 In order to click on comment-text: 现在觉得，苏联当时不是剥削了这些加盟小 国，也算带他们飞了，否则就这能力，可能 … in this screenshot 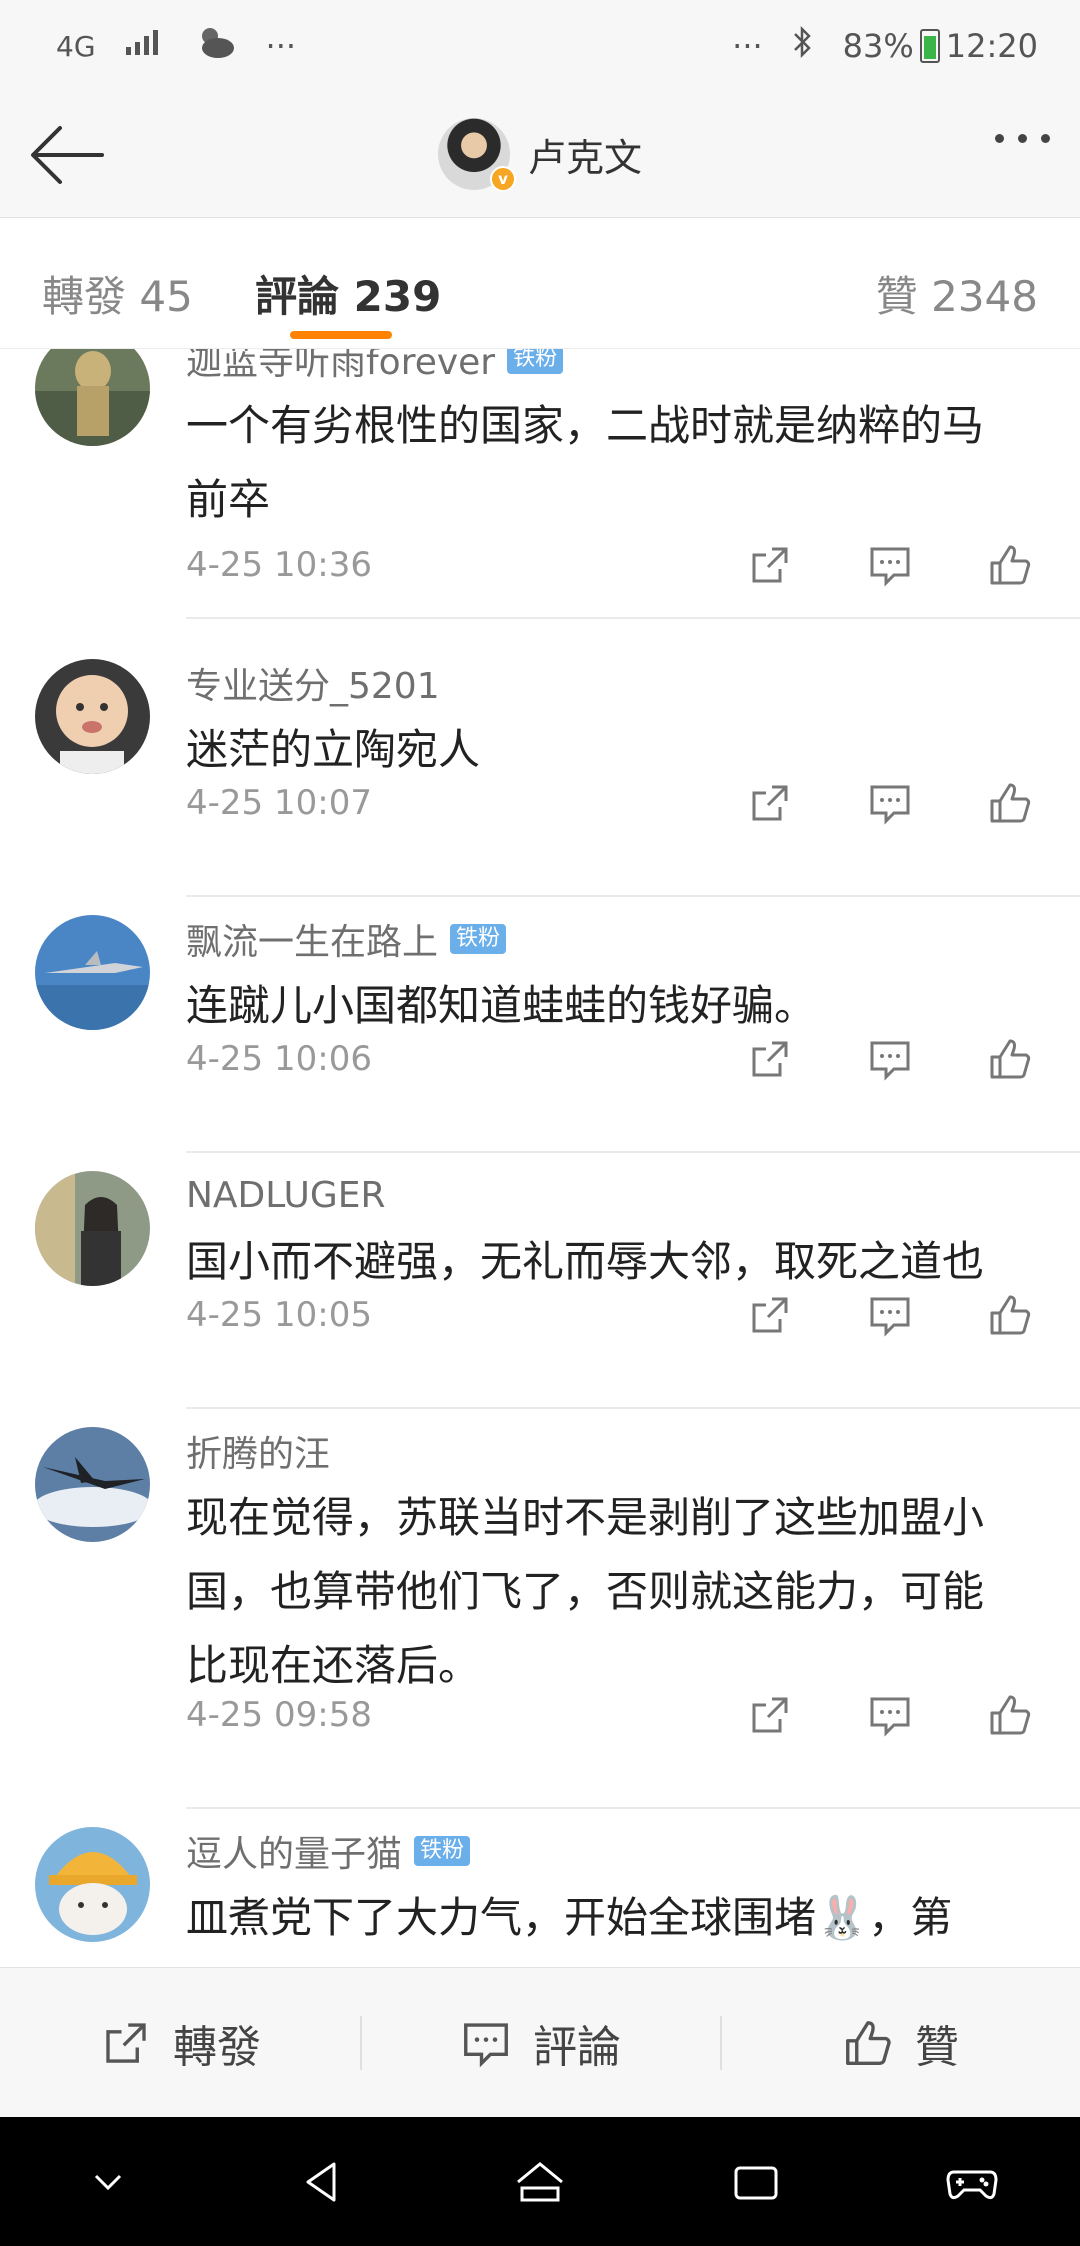, I will do `click(618, 1592)`.